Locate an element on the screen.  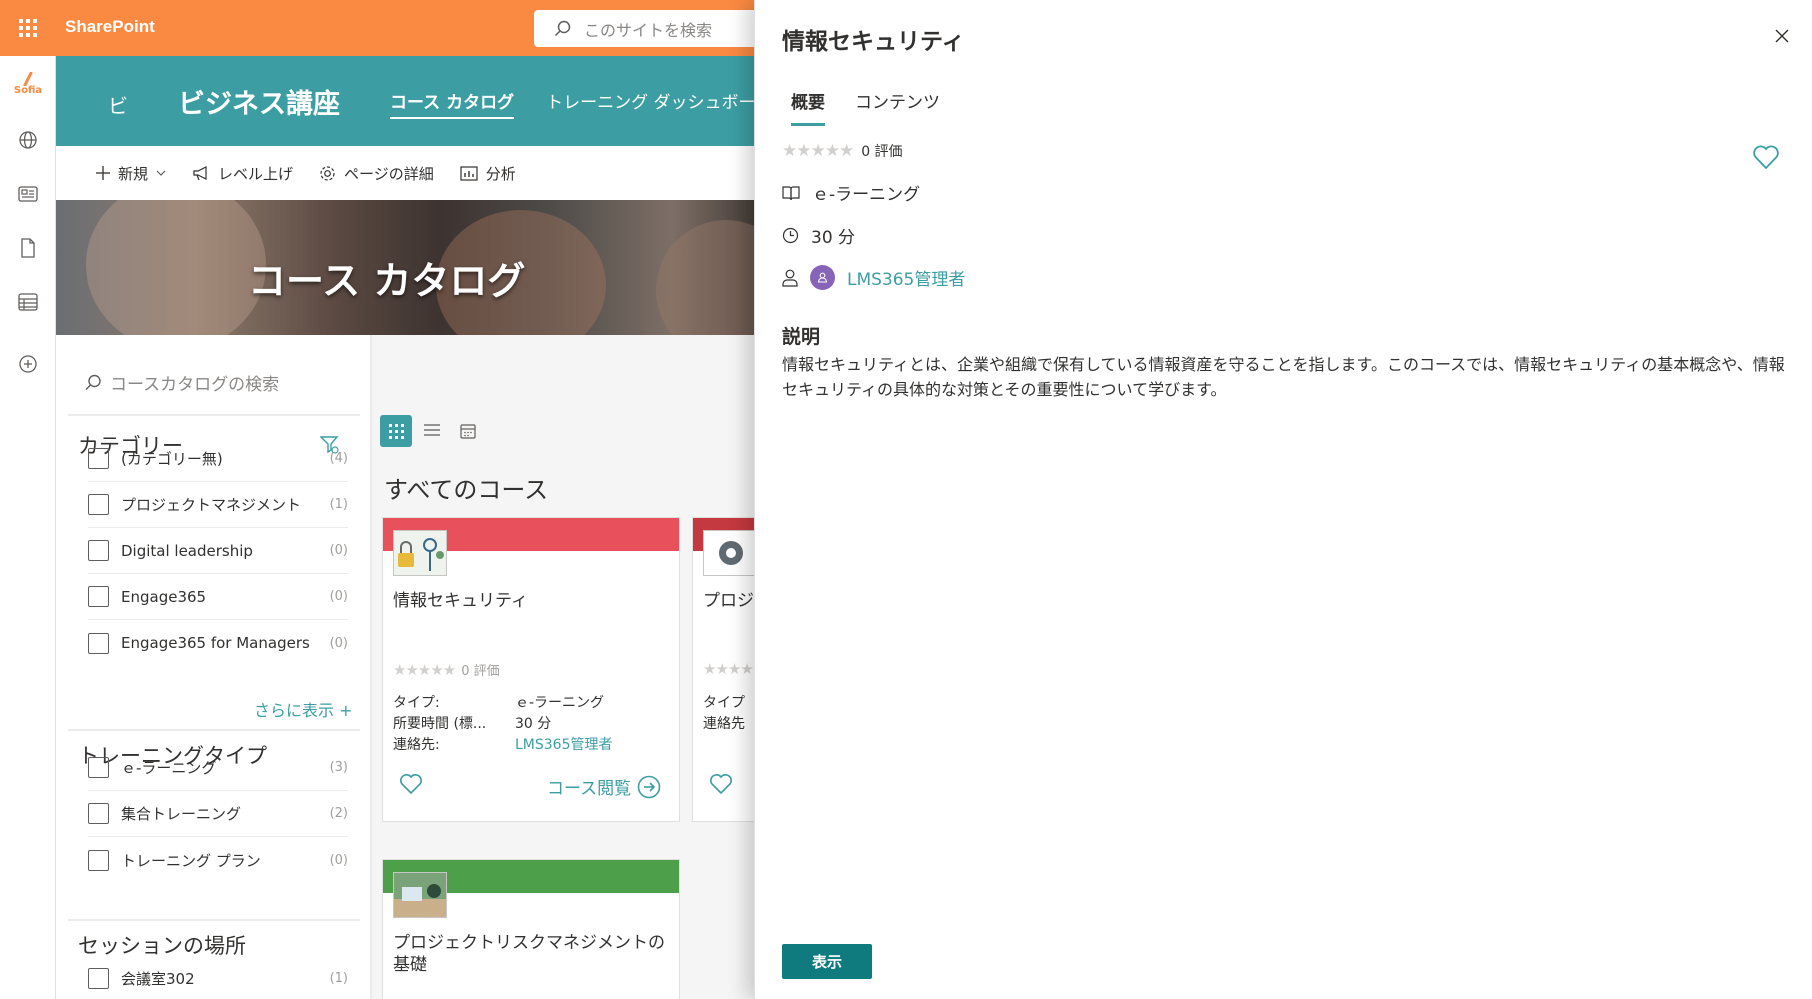
app-bar: Sofia is located at coordinates (28, 527).